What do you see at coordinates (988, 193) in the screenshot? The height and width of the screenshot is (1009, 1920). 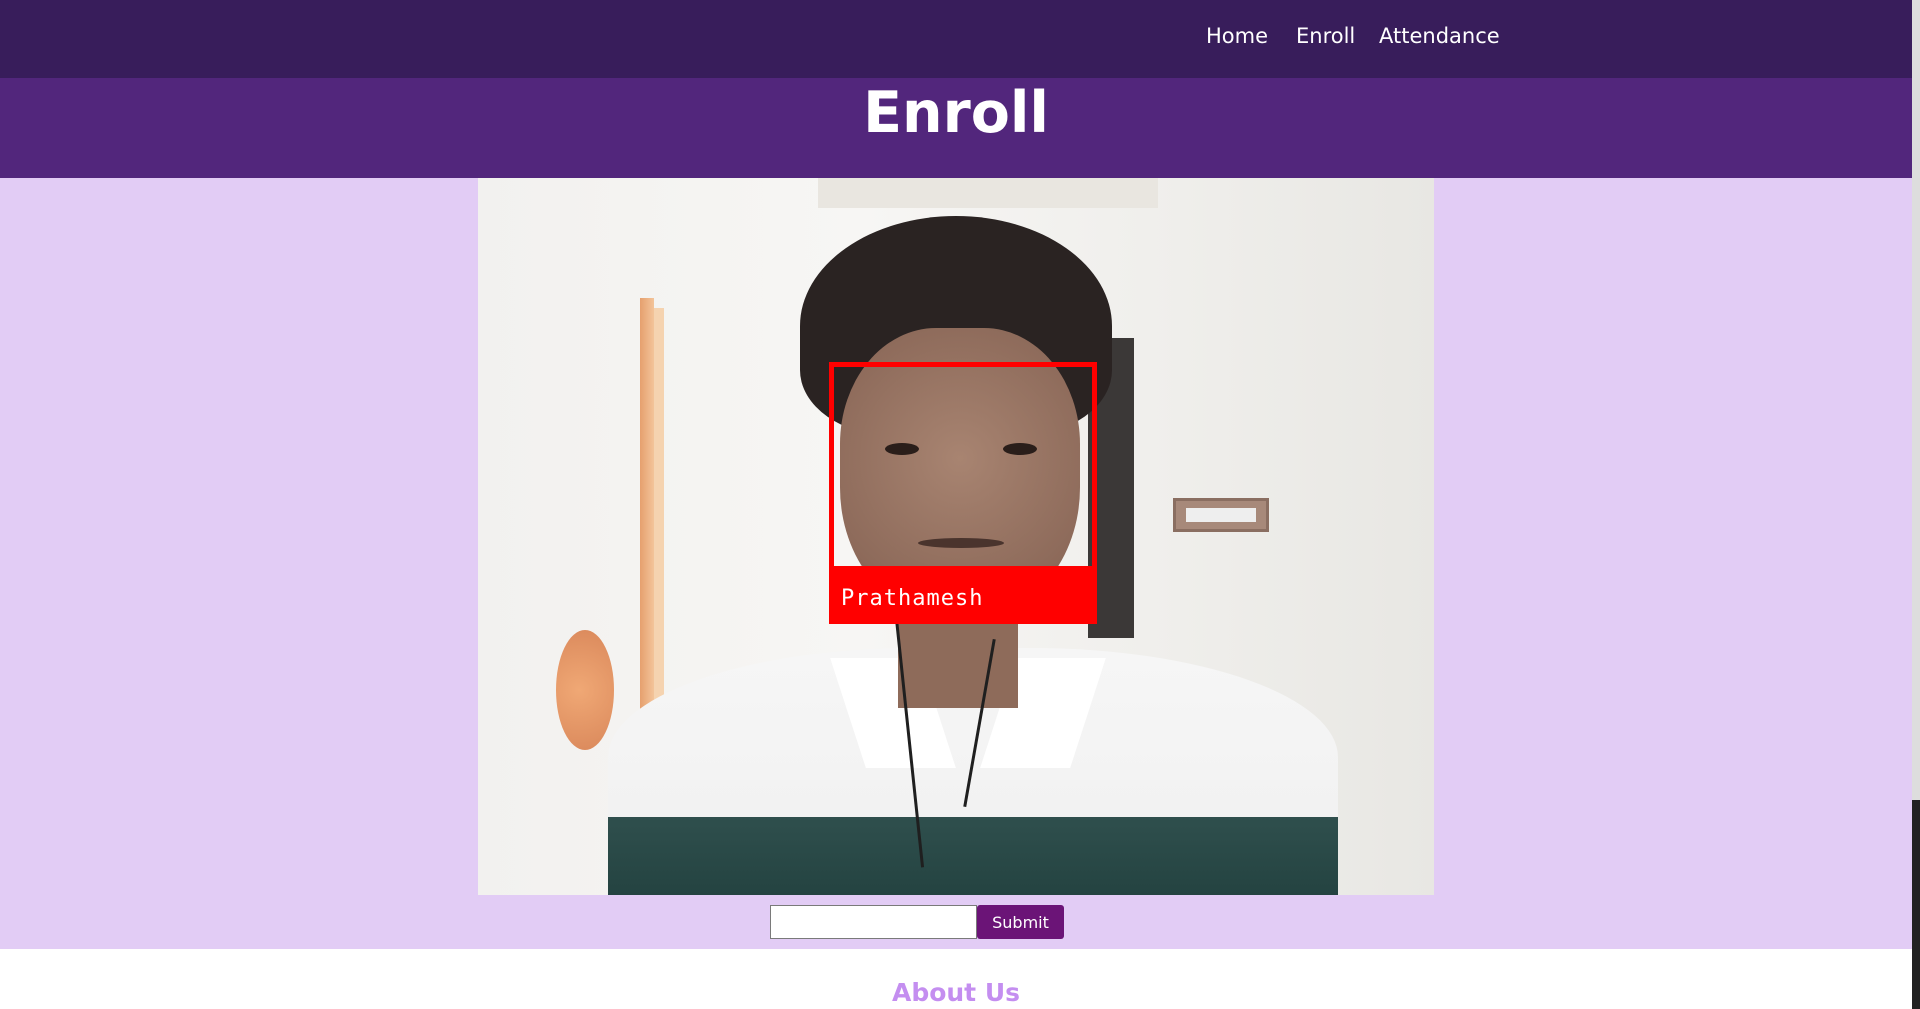 I see `ceiling-detail` at bounding box center [988, 193].